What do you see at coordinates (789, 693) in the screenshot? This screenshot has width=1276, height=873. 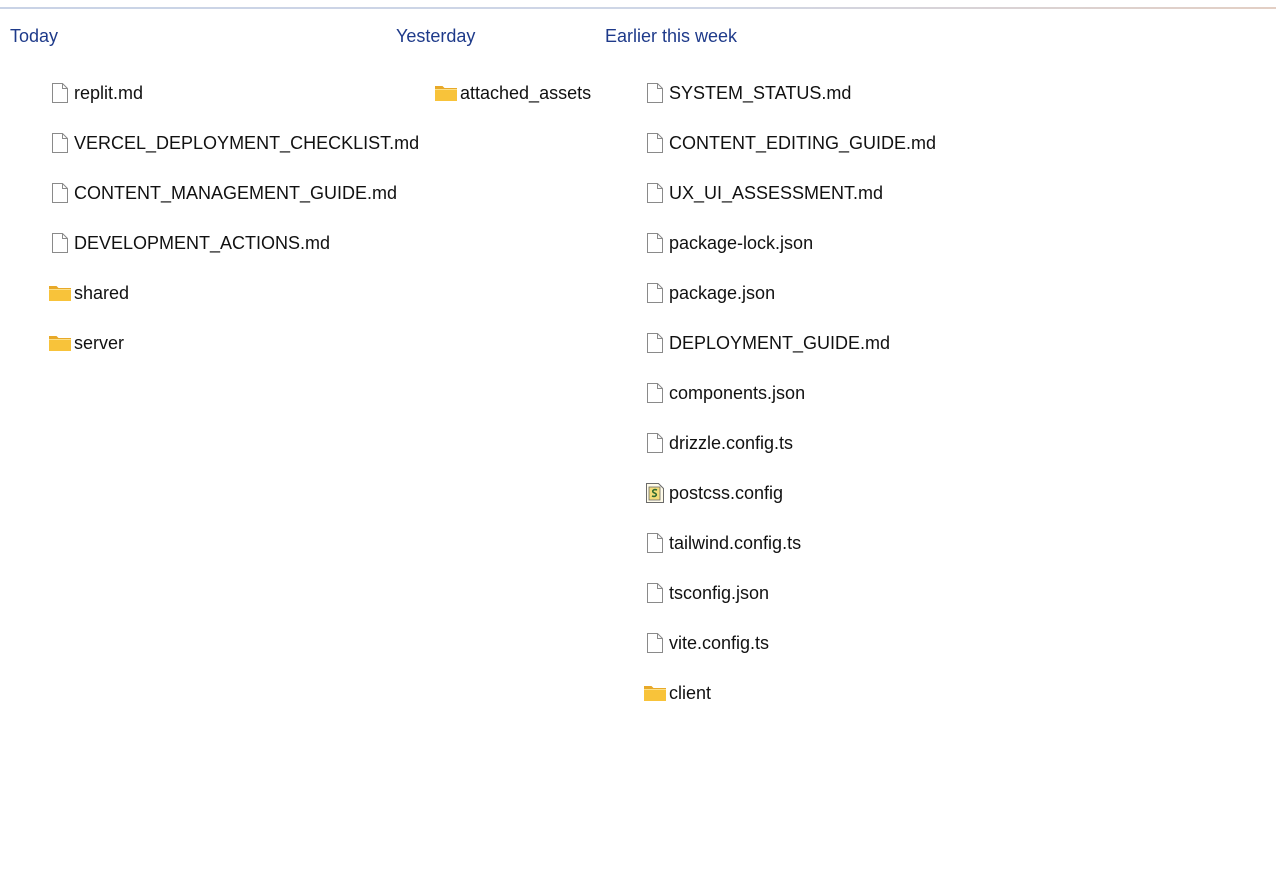 I see `folder-item: client` at bounding box center [789, 693].